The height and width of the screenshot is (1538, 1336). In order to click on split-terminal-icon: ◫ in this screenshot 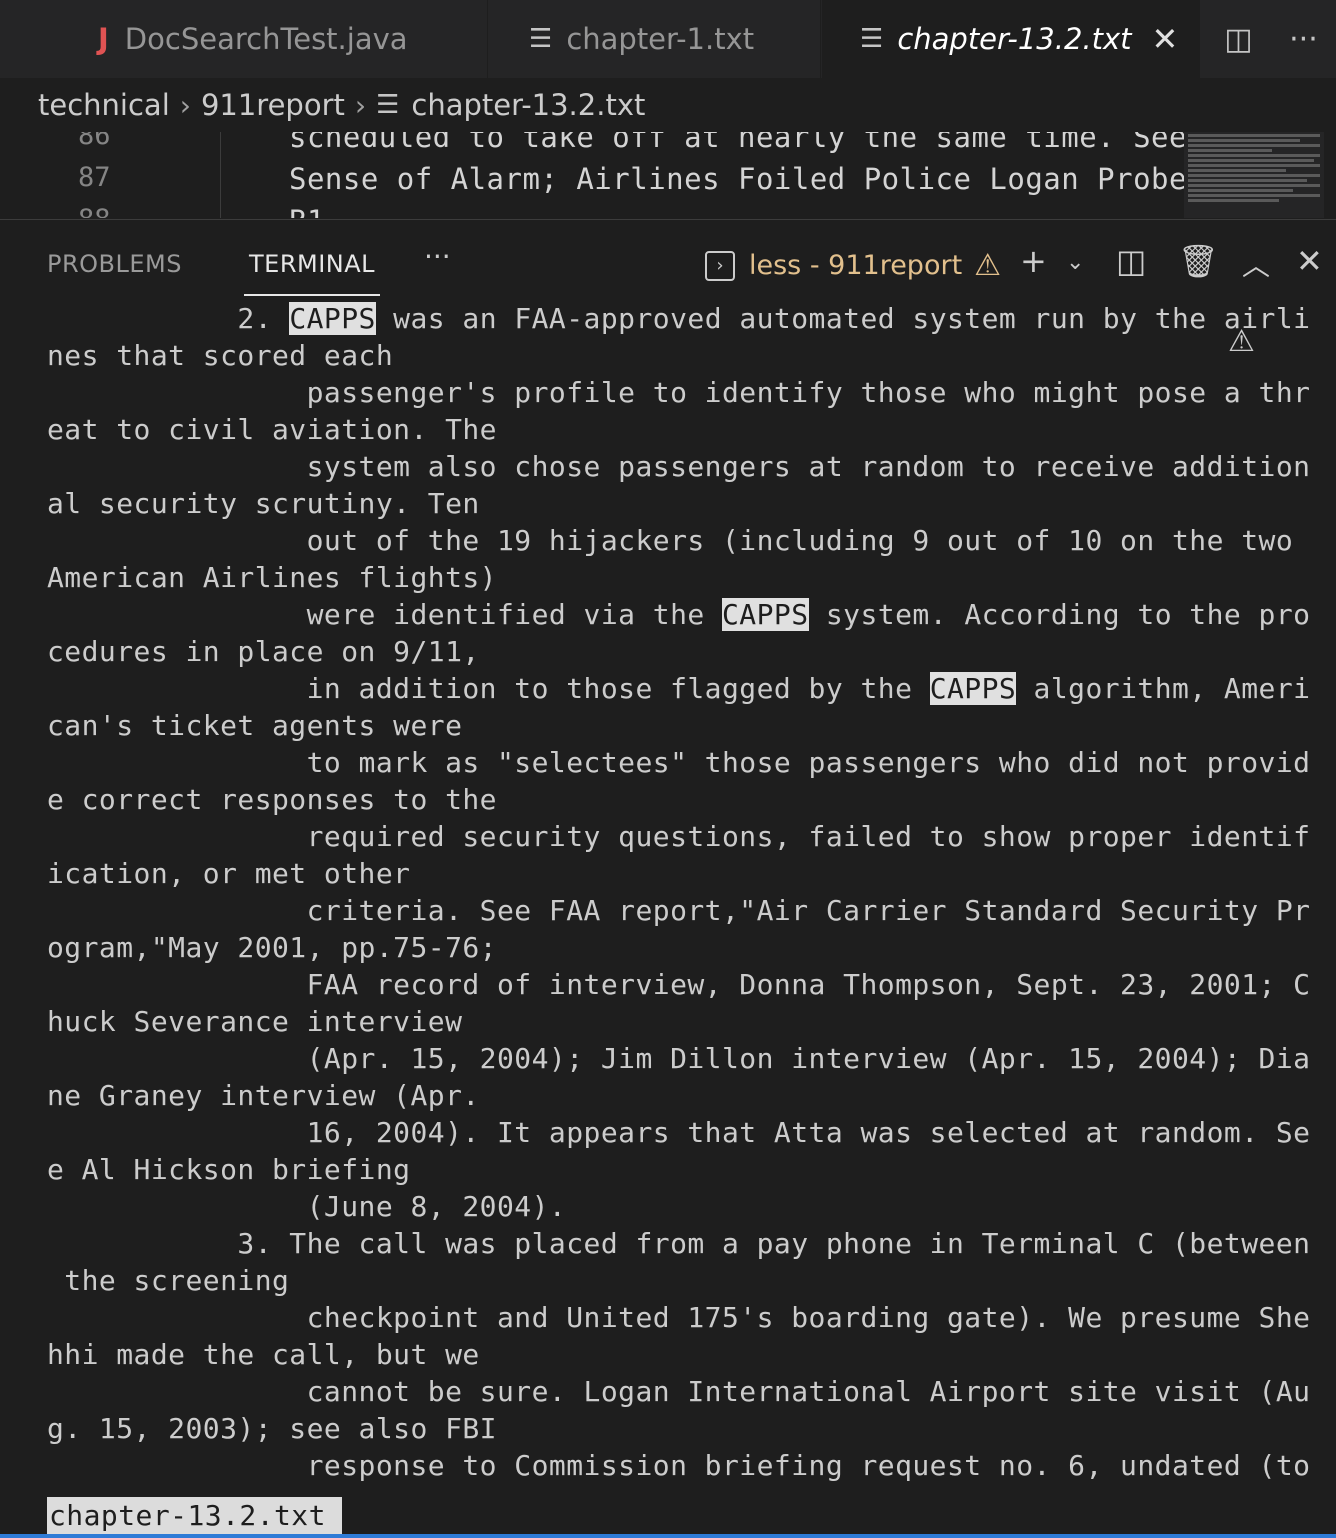, I will do `click(1131, 261)`.